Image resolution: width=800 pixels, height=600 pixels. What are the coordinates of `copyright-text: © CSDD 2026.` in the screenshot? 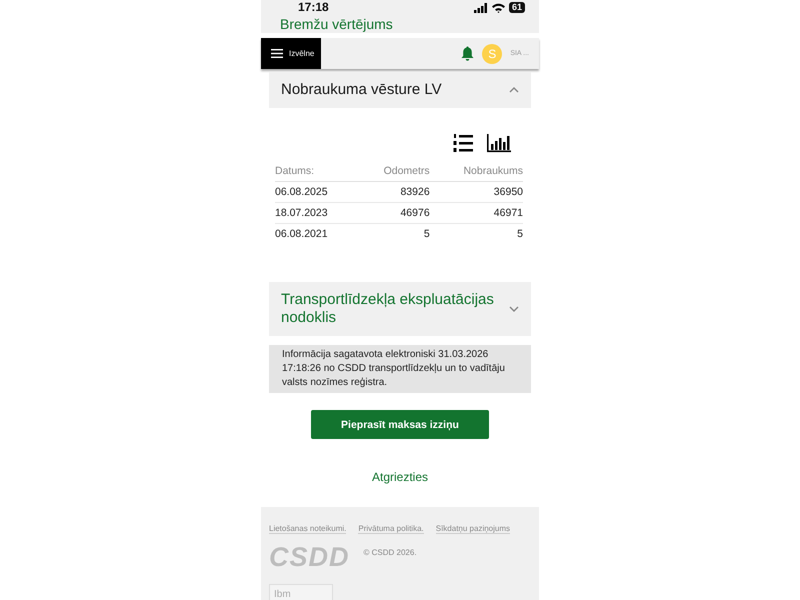 It's located at (390, 552).